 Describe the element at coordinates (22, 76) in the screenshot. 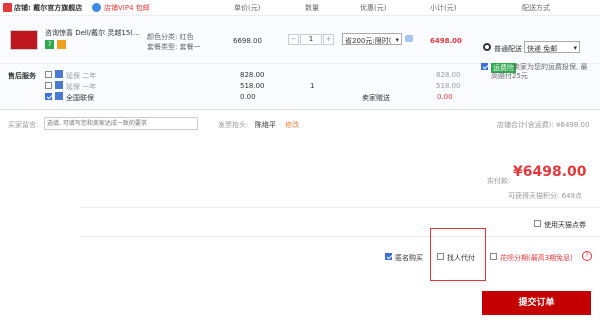

I see `service-label: 售后服务` at that location.